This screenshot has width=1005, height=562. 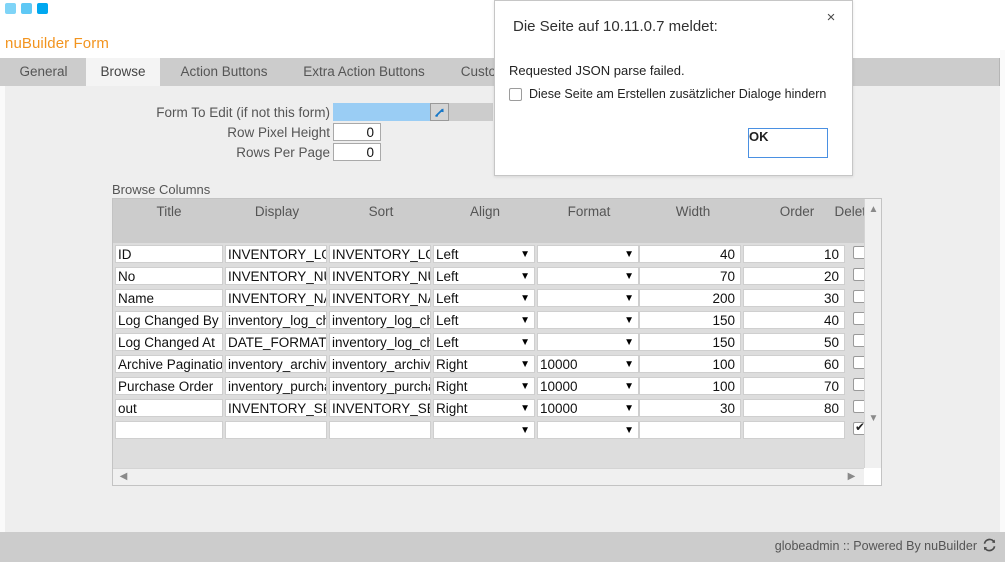 What do you see at coordinates (169, 320) in the screenshot?
I see `cell-title: Log Changed By` at bounding box center [169, 320].